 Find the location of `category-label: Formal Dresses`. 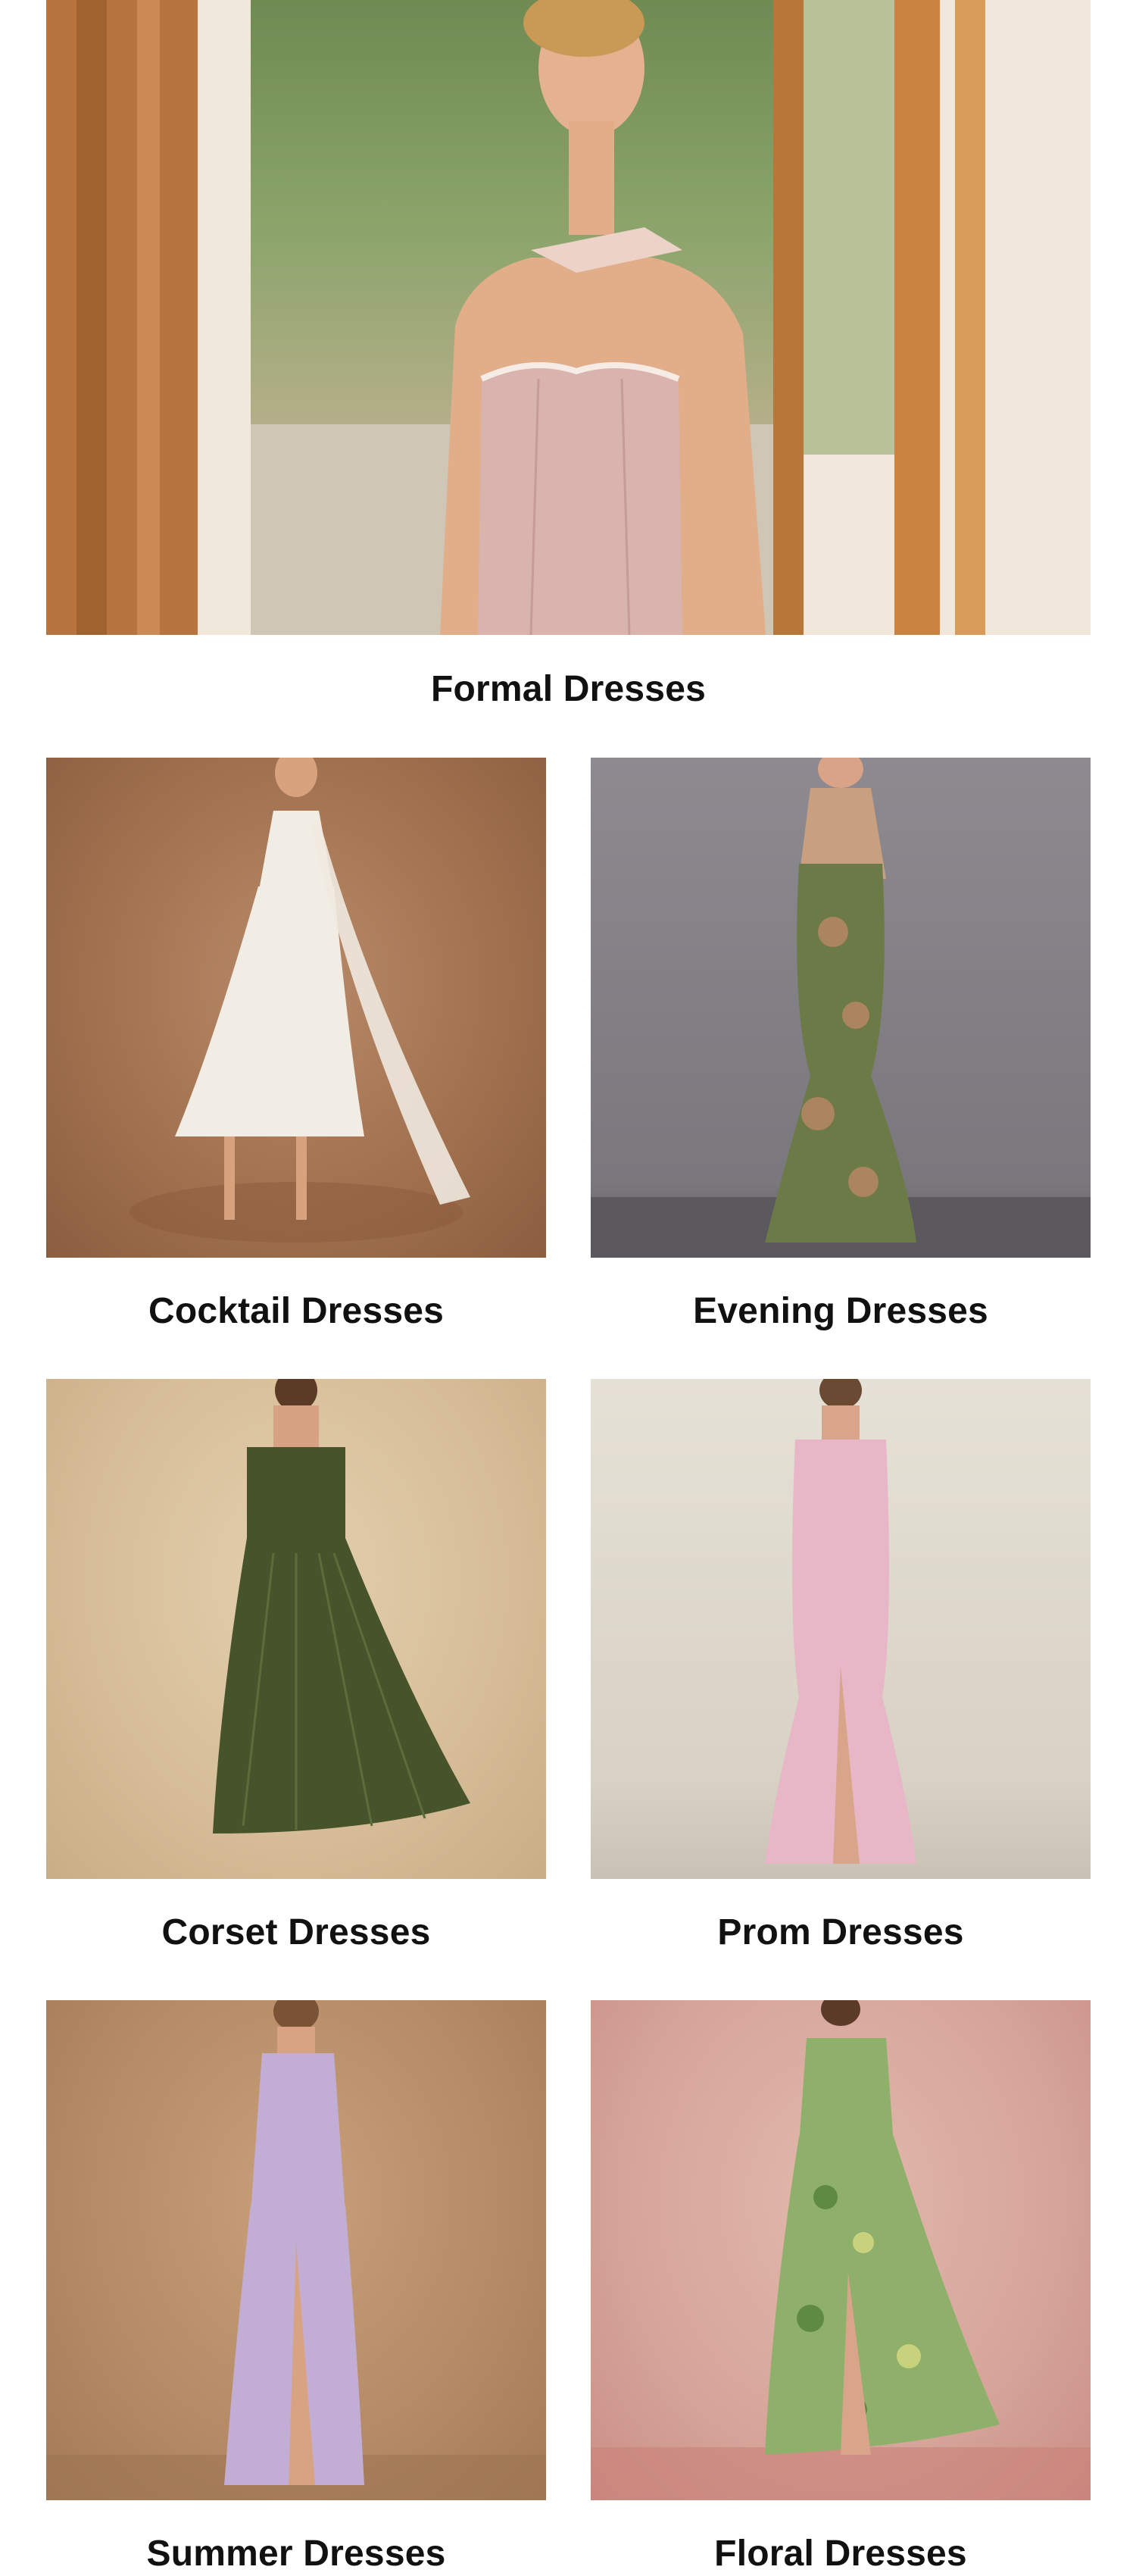

category-label: Formal Dresses is located at coordinates (568, 690).